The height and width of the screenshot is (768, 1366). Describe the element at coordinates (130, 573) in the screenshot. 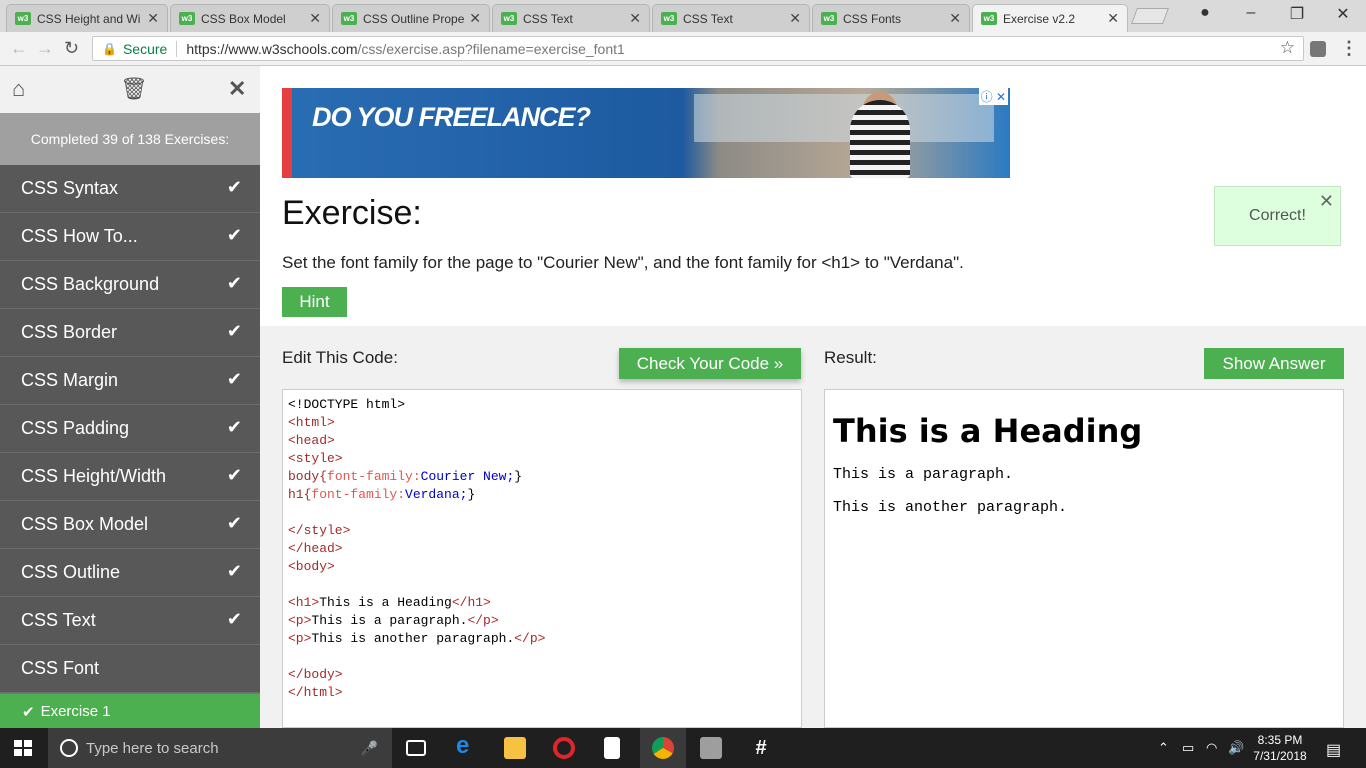

I see `sidebar-item-css-outline: CSS Outline ✔` at that location.